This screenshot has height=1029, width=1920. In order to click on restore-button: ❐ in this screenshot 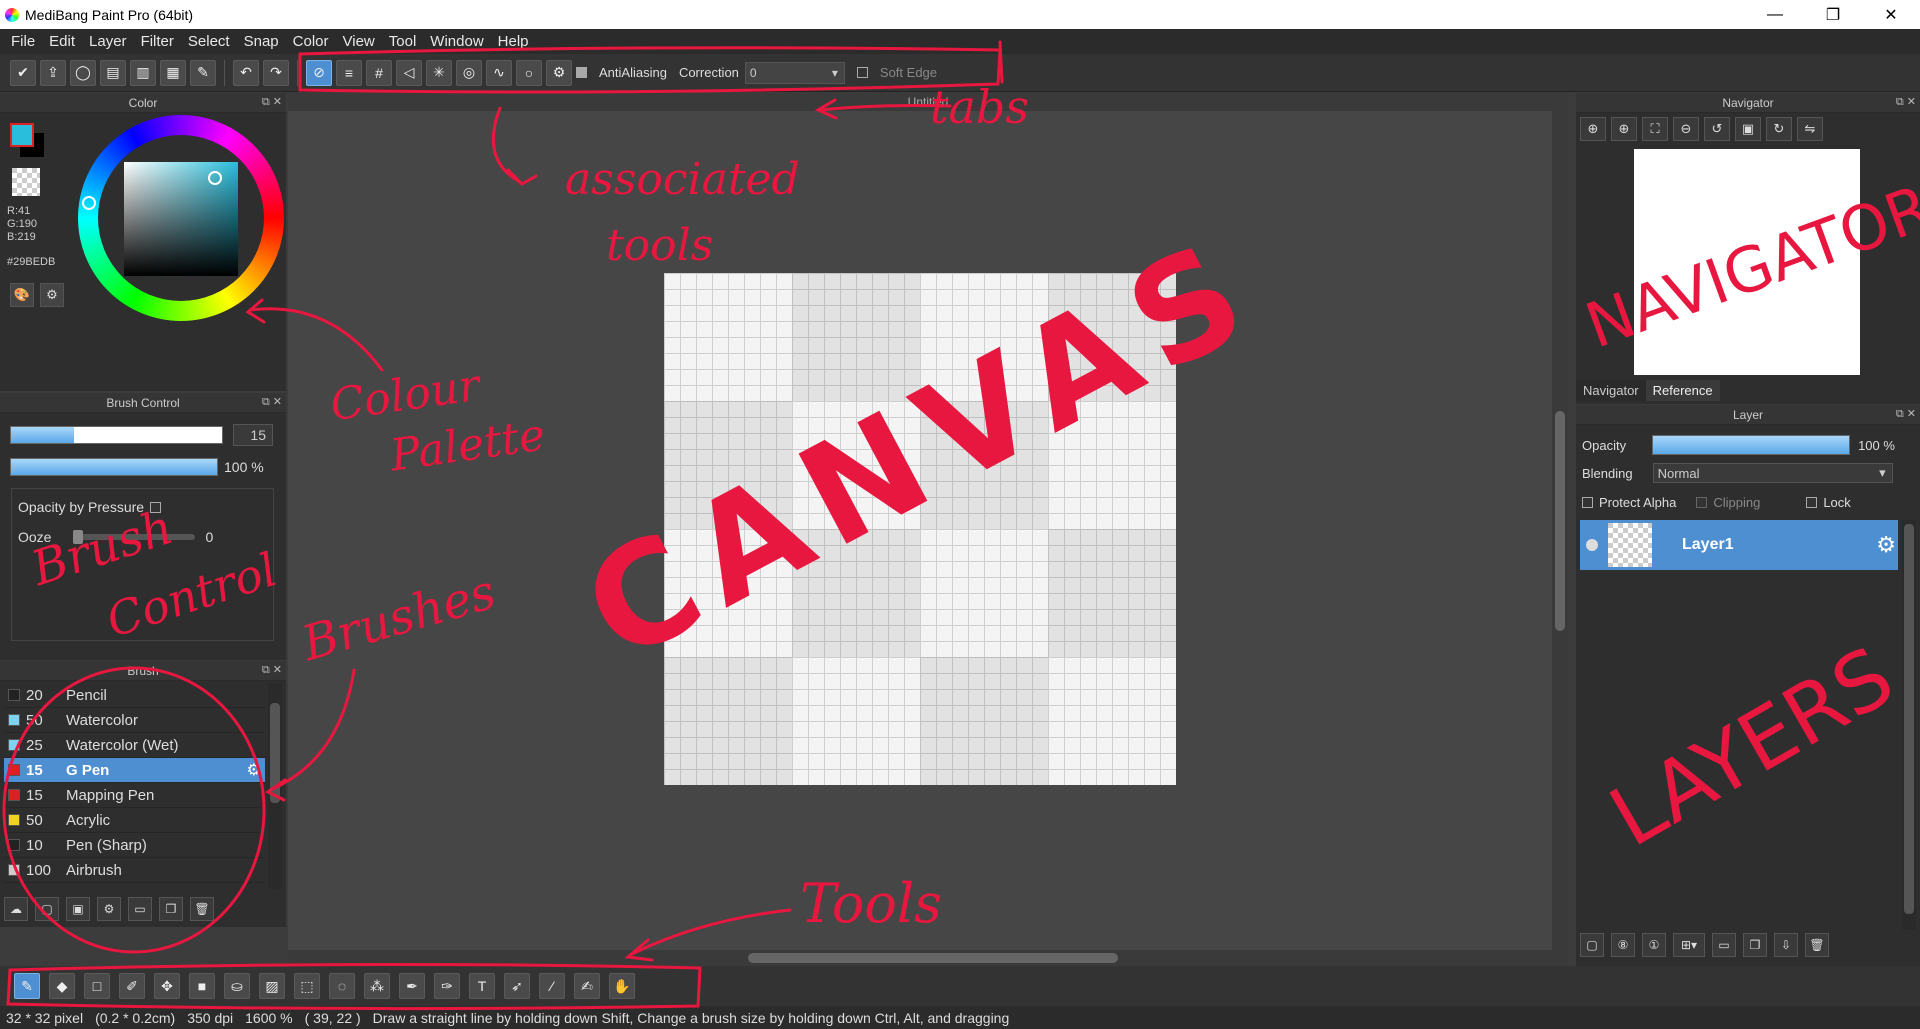, I will do `click(1833, 14)`.